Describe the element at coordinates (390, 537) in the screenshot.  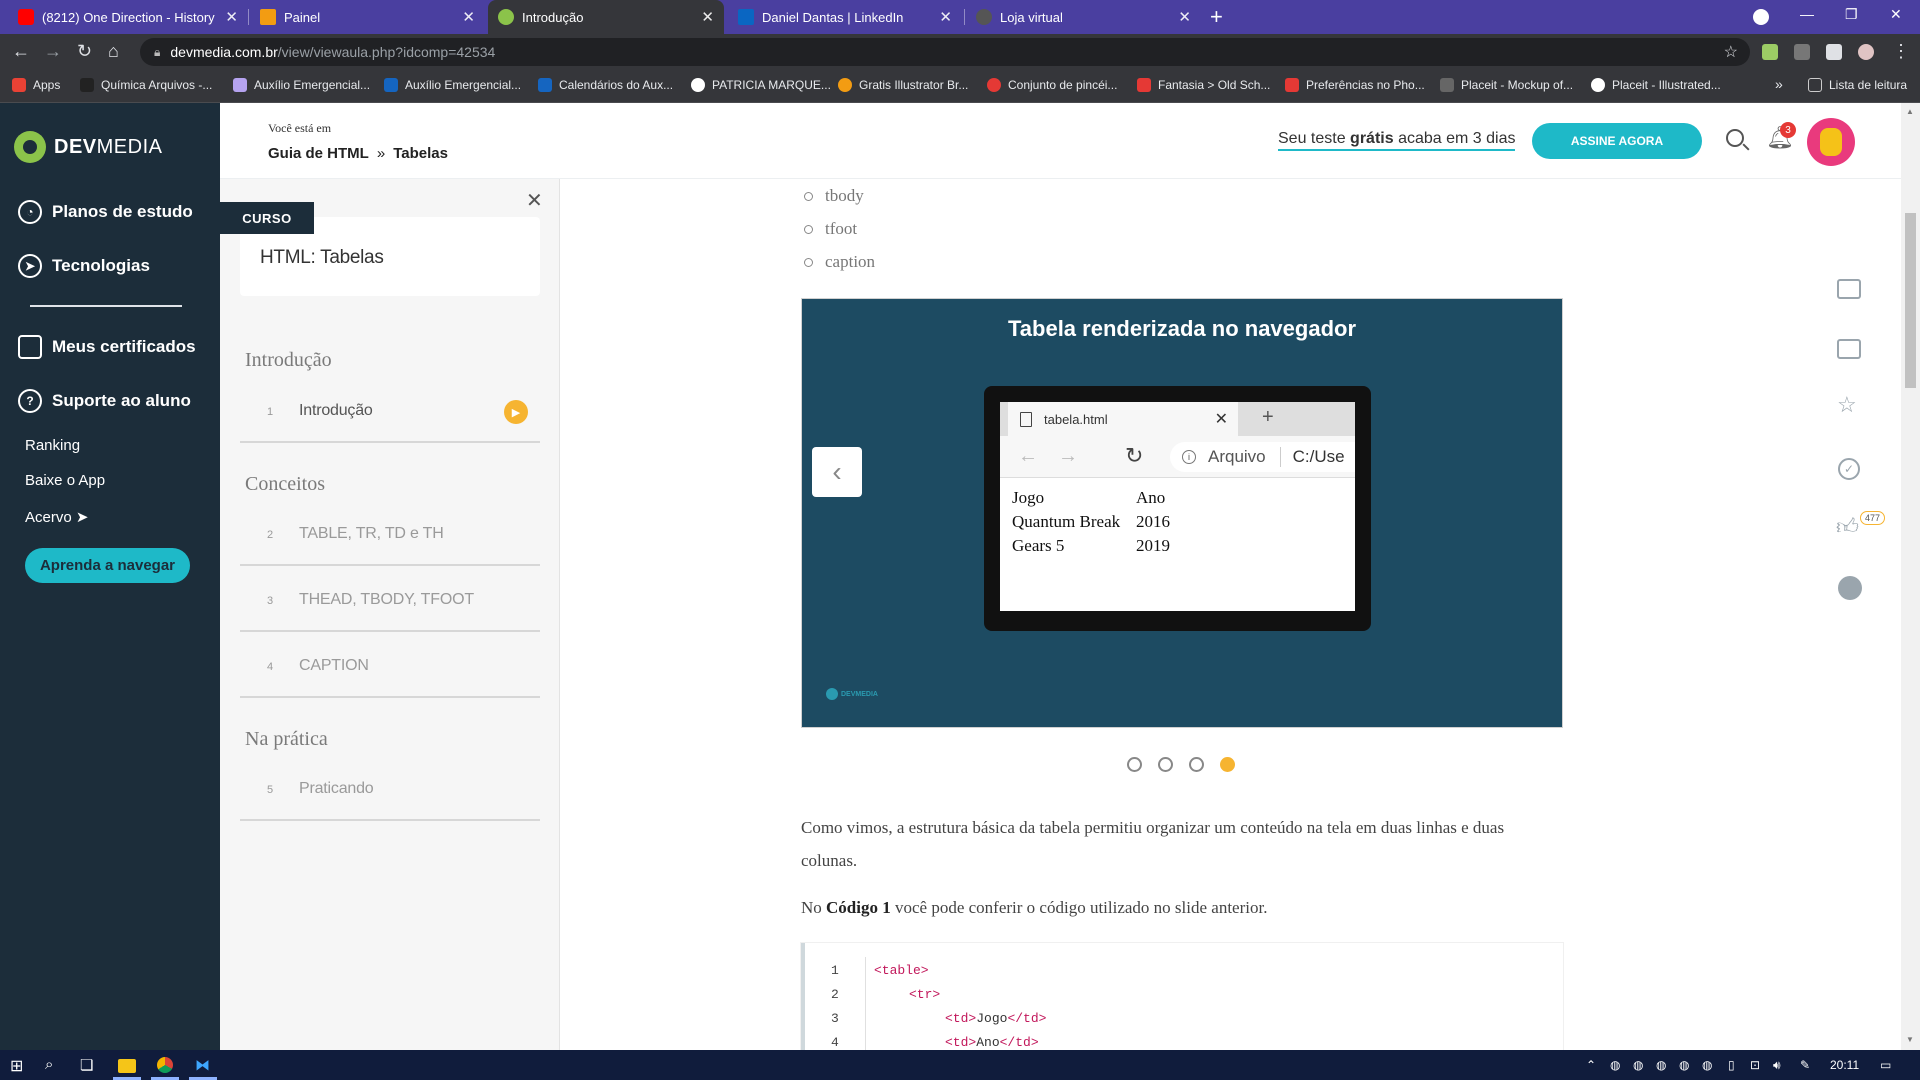
I see `lesson-item: 2 TABLE, TR, TD e TH` at that location.